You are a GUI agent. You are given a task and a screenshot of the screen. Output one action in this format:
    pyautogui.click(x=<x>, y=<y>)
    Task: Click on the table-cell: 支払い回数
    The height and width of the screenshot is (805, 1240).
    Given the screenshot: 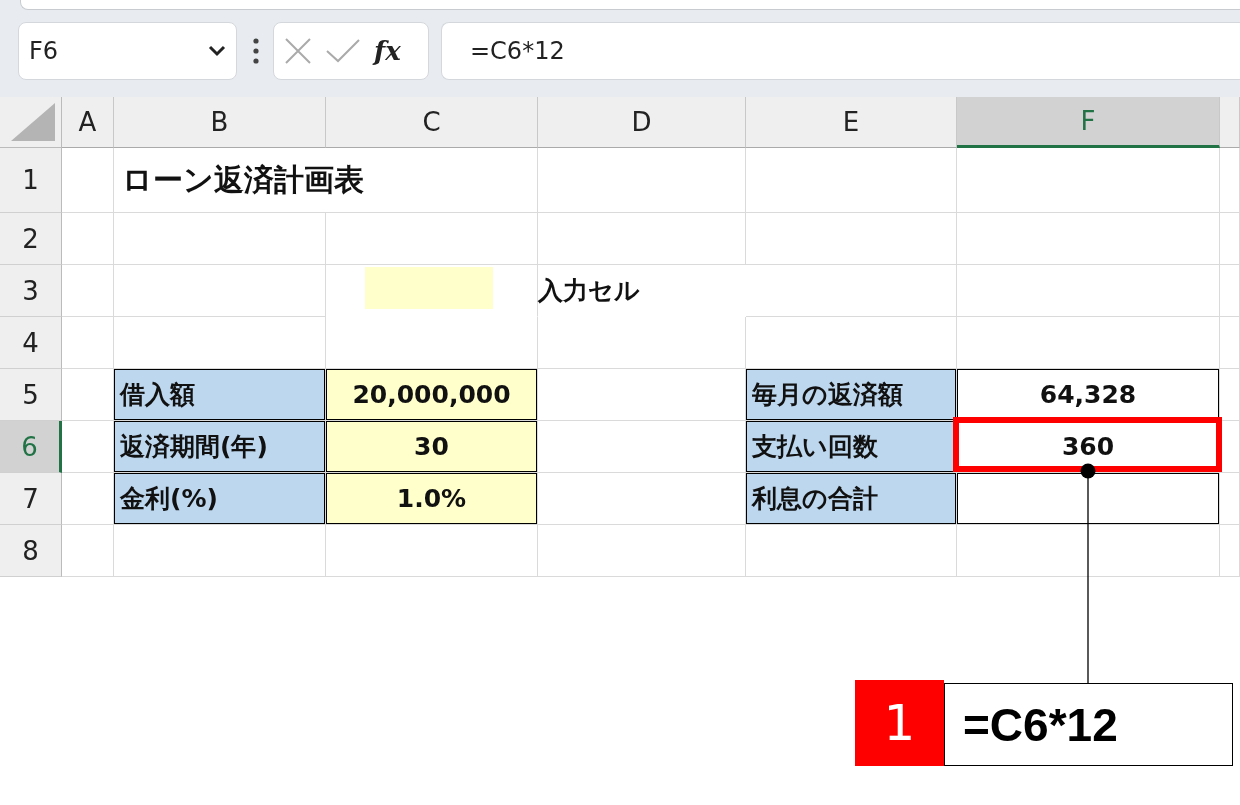 What is the action you would take?
    pyautogui.click(x=851, y=447)
    